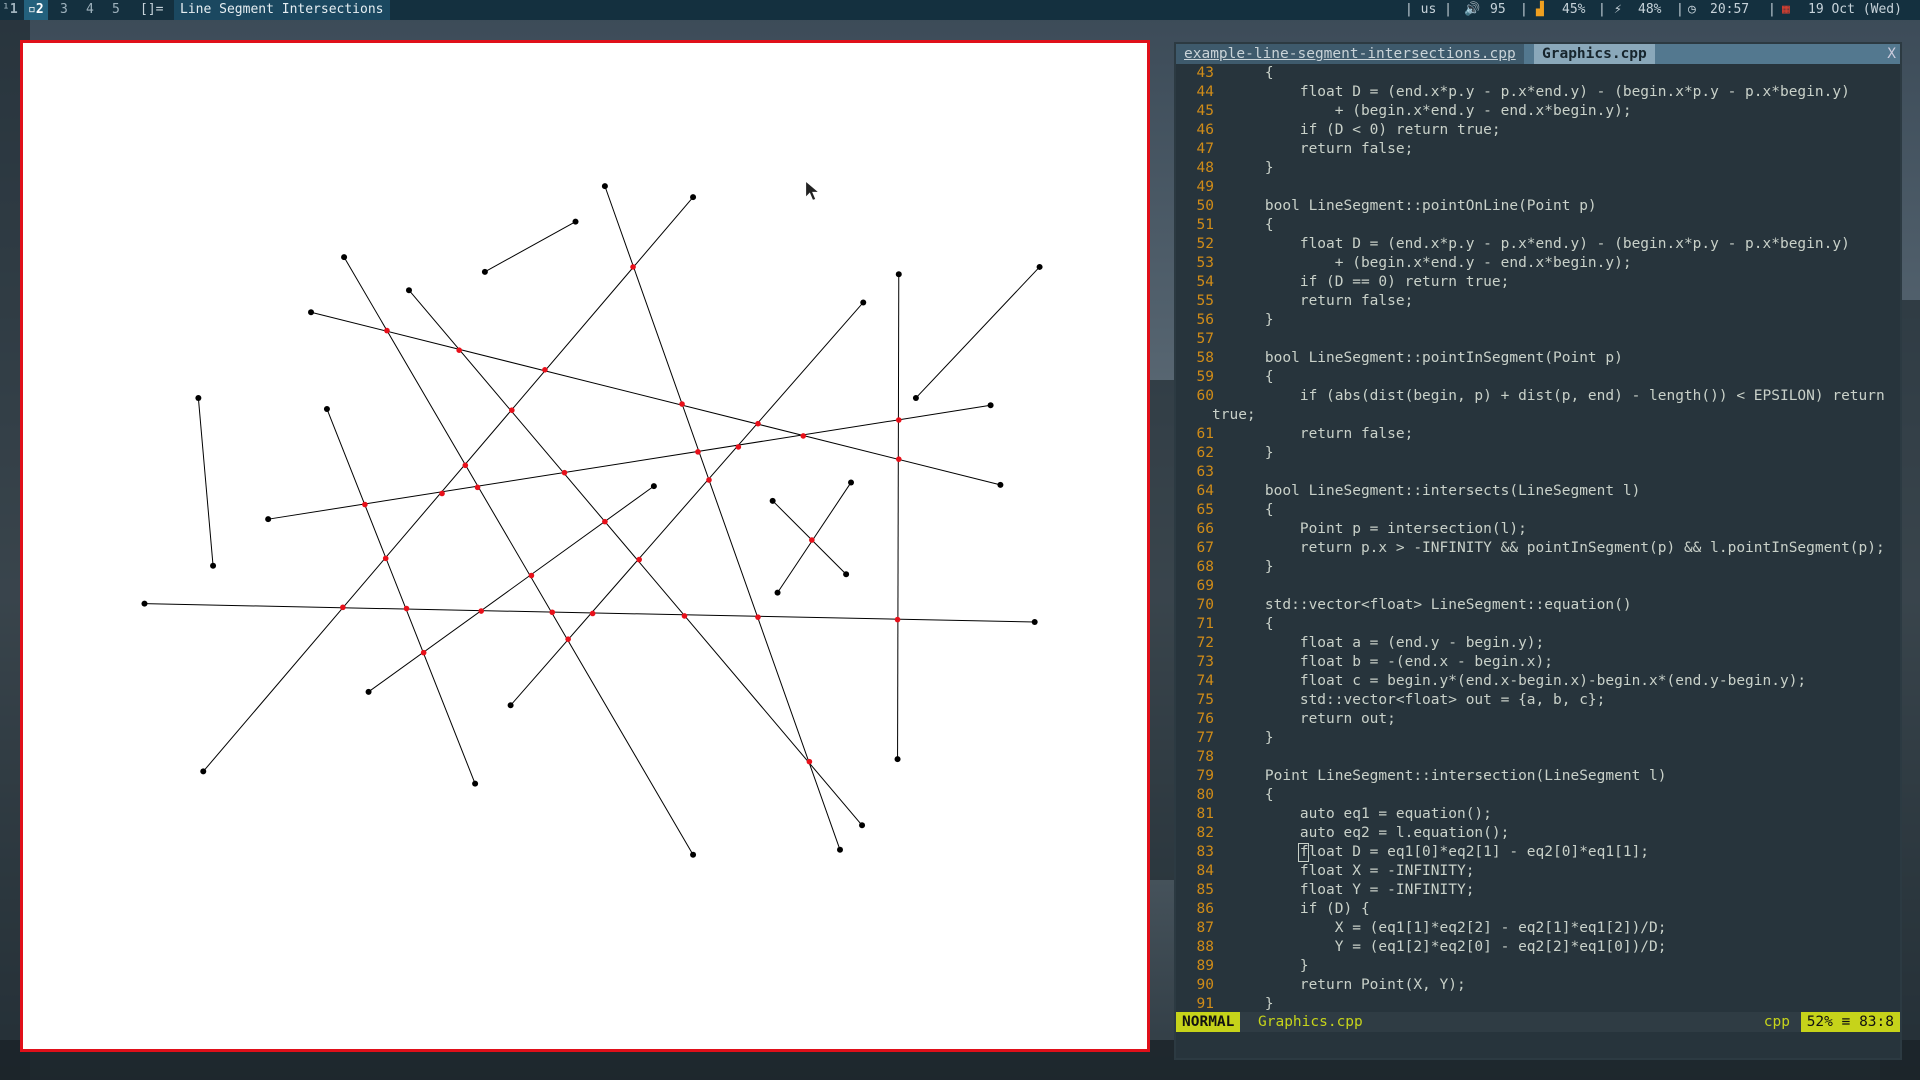 The height and width of the screenshot is (1080, 1920). I want to click on code-line: 49, so click(1538, 187).